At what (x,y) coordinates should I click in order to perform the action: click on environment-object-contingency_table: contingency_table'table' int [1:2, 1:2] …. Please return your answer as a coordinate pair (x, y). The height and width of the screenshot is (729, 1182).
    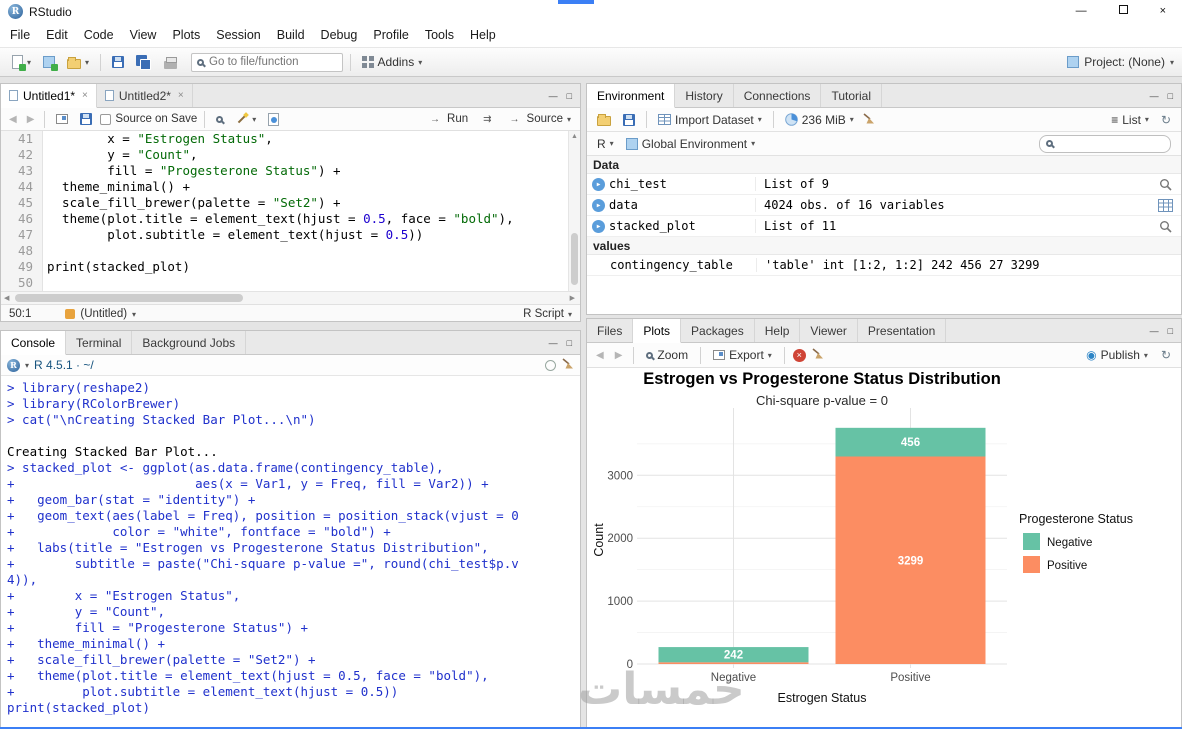
    Looking at the image, I should click on (884, 265).